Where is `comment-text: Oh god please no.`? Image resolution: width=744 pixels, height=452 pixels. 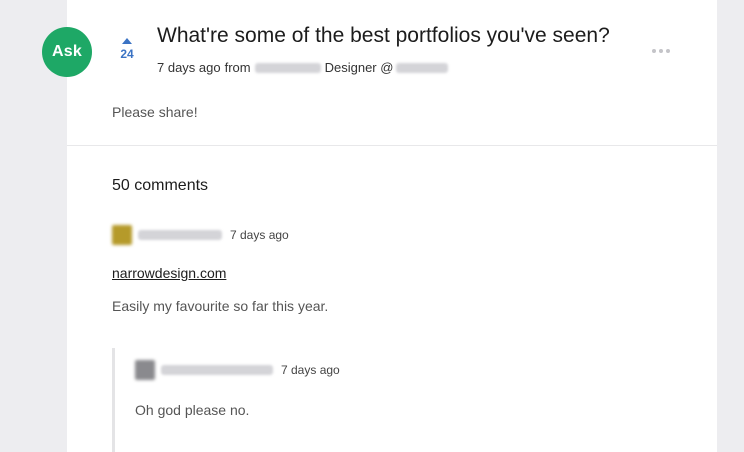 comment-text: Oh god please no. is located at coordinates (192, 410).